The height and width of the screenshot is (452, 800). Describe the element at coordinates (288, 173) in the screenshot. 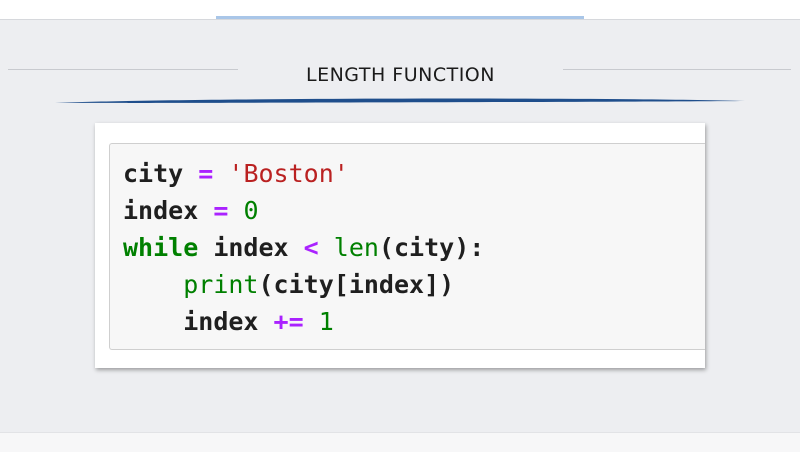

I see `code-token-str: 'Boston'` at that location.